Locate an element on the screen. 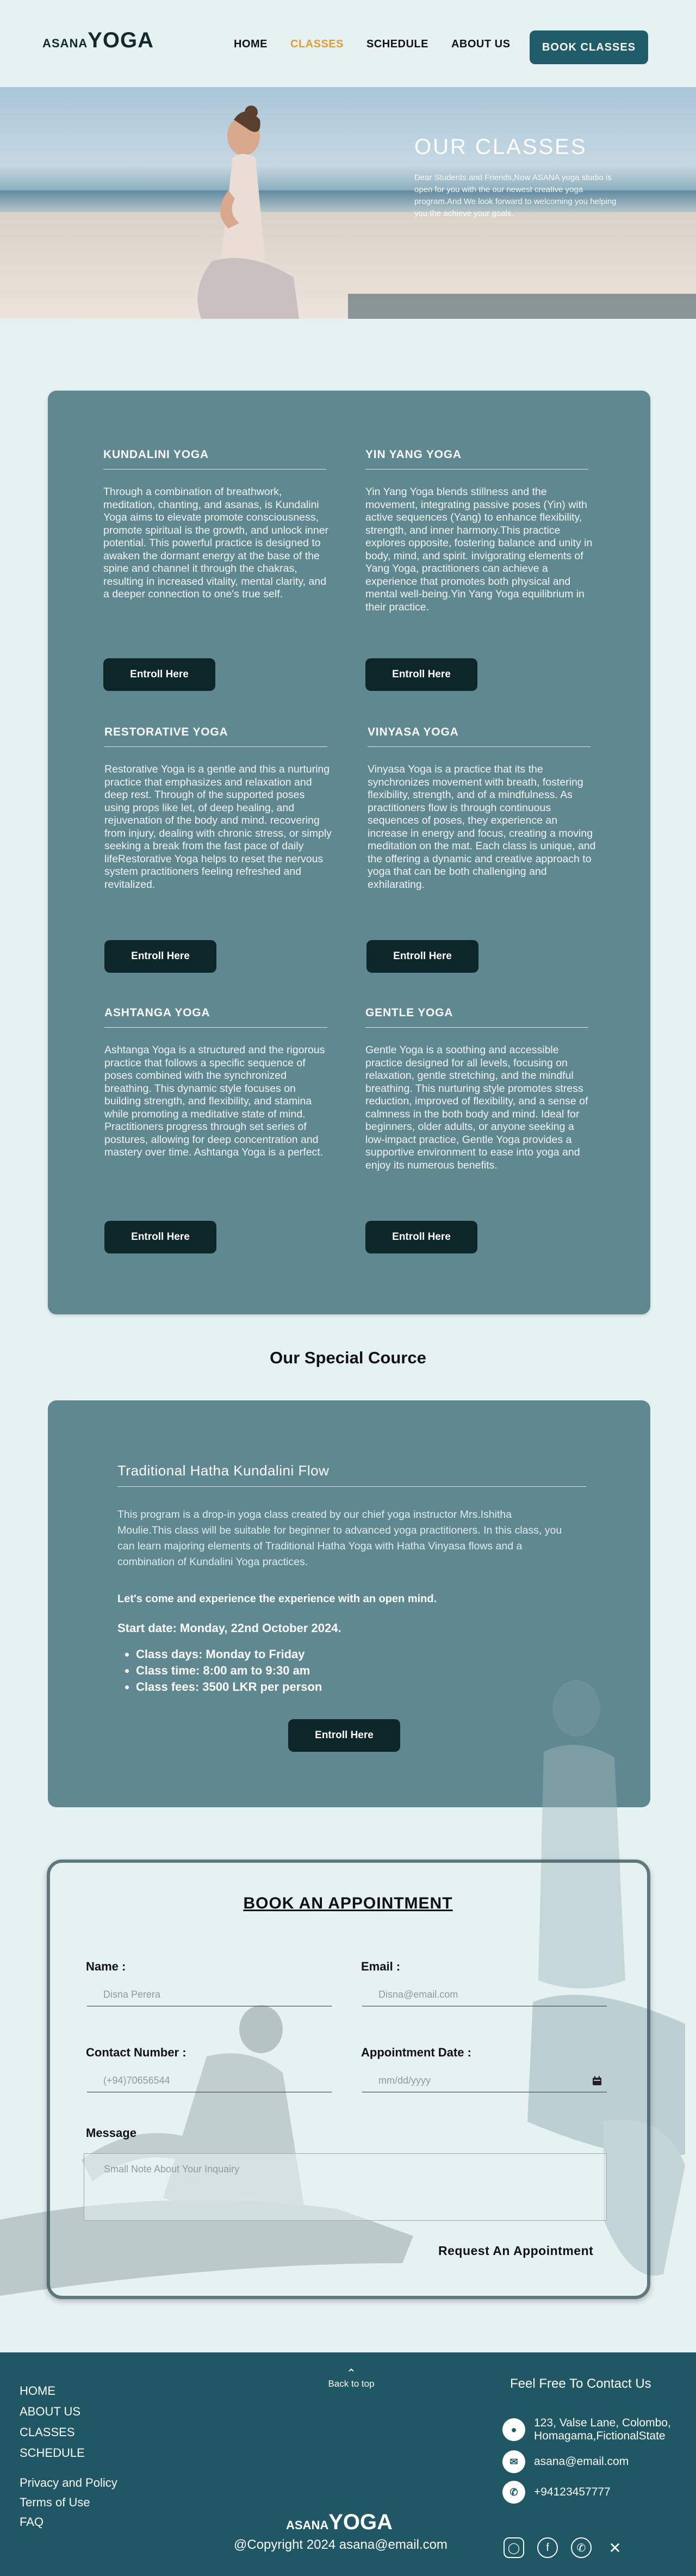  chevron-up-icon: ⌃ is located at coordinates (351, 2373).